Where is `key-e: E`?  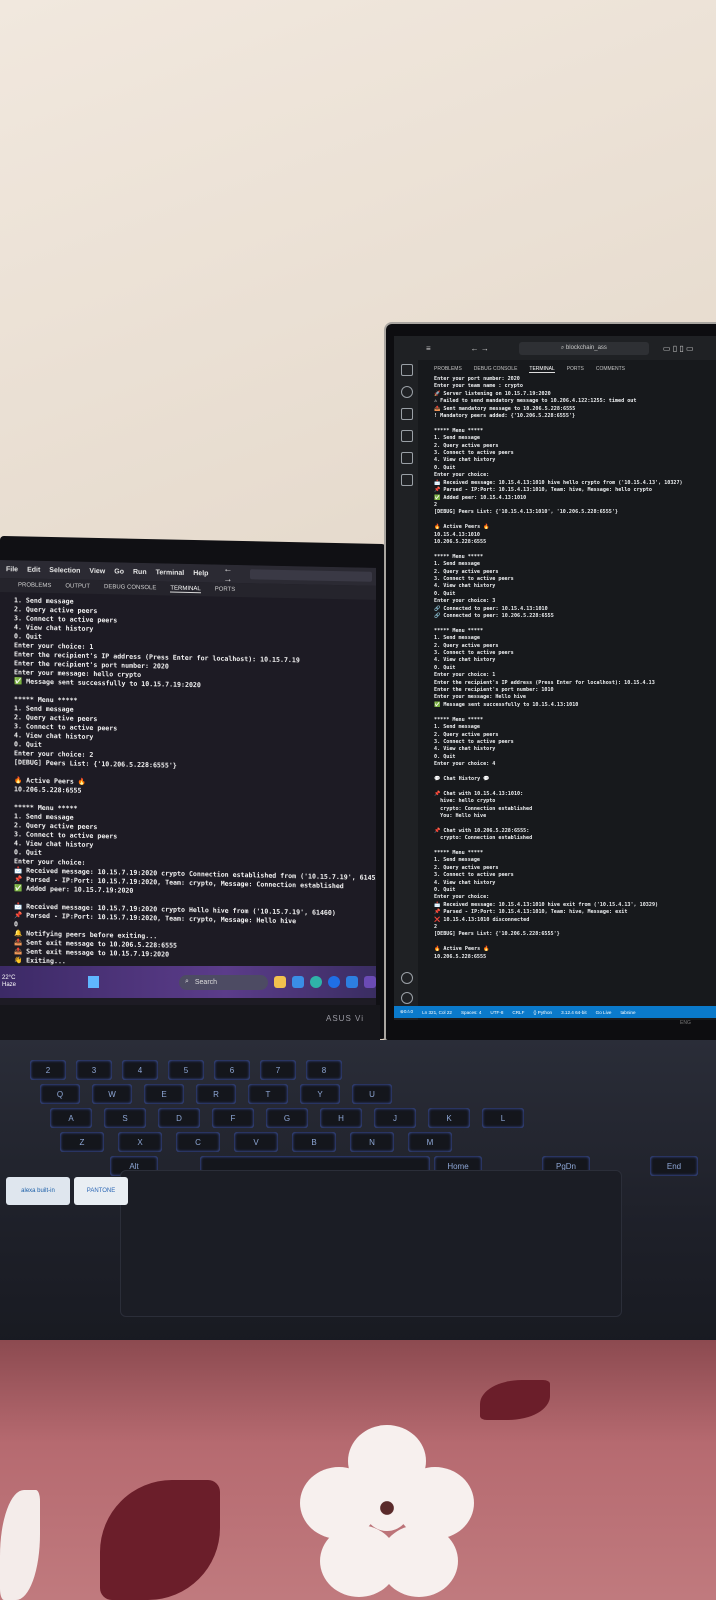
key-e: E is located at coordinates (164, 1094).